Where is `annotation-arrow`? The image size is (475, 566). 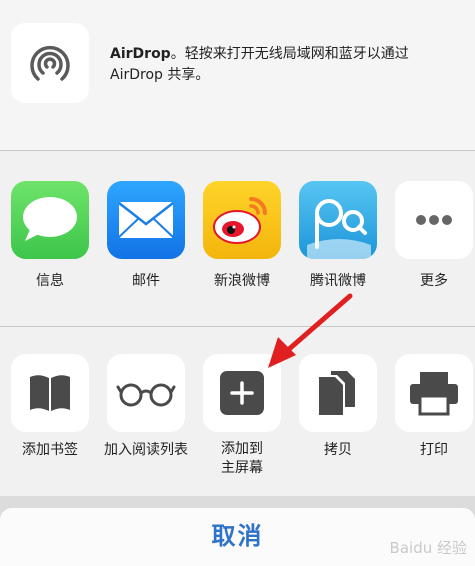
annotation-arrow is located at coordinates (310, 330).